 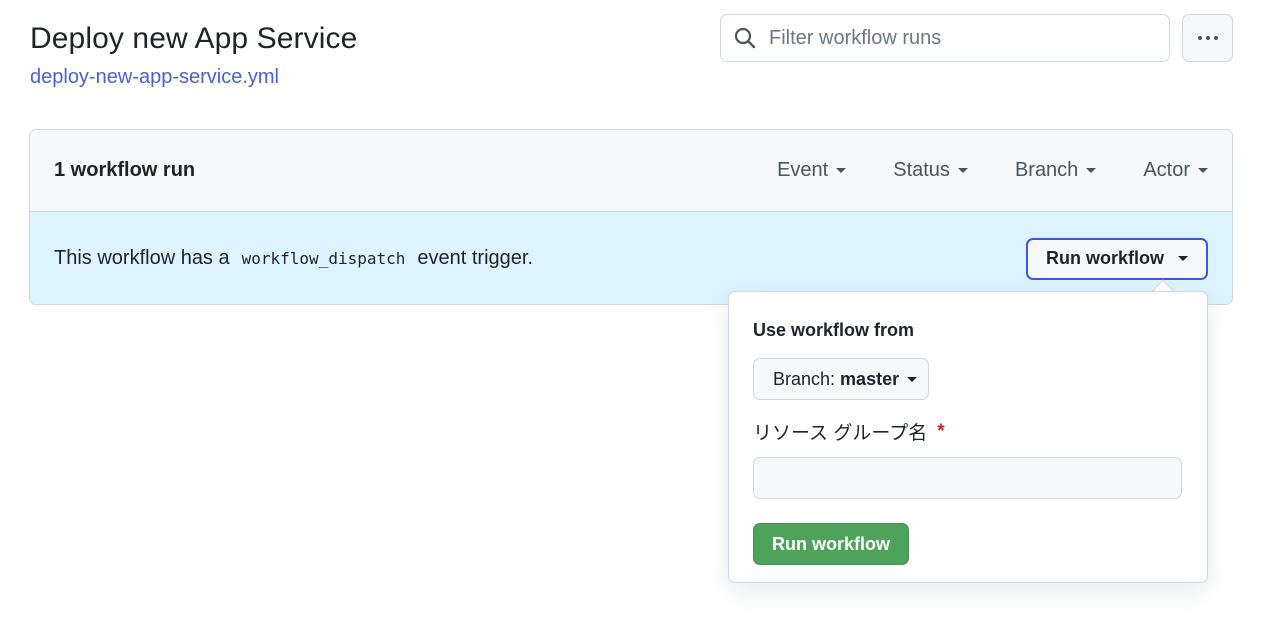 I want to click on branch-select-button: Branch: master, so click(x=841, y=379).